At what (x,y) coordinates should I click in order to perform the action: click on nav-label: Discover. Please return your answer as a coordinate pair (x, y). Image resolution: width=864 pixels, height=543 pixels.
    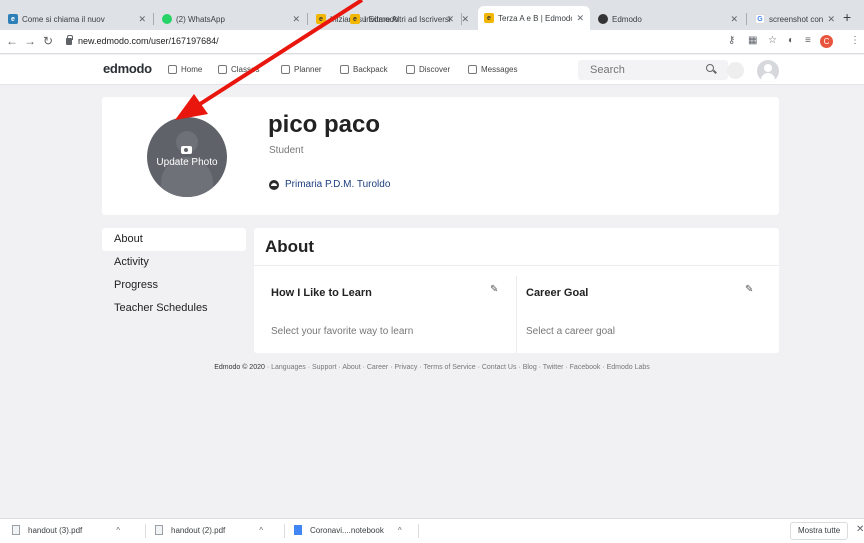
    Looking at the image, I should click on (435, 69).